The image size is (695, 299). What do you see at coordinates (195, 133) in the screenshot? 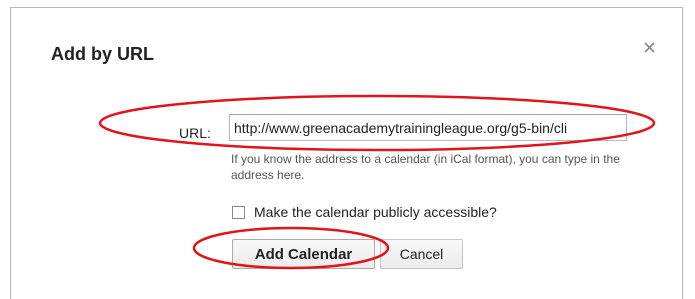
I see `url-label: URL:` at bounding box center [195, 133].